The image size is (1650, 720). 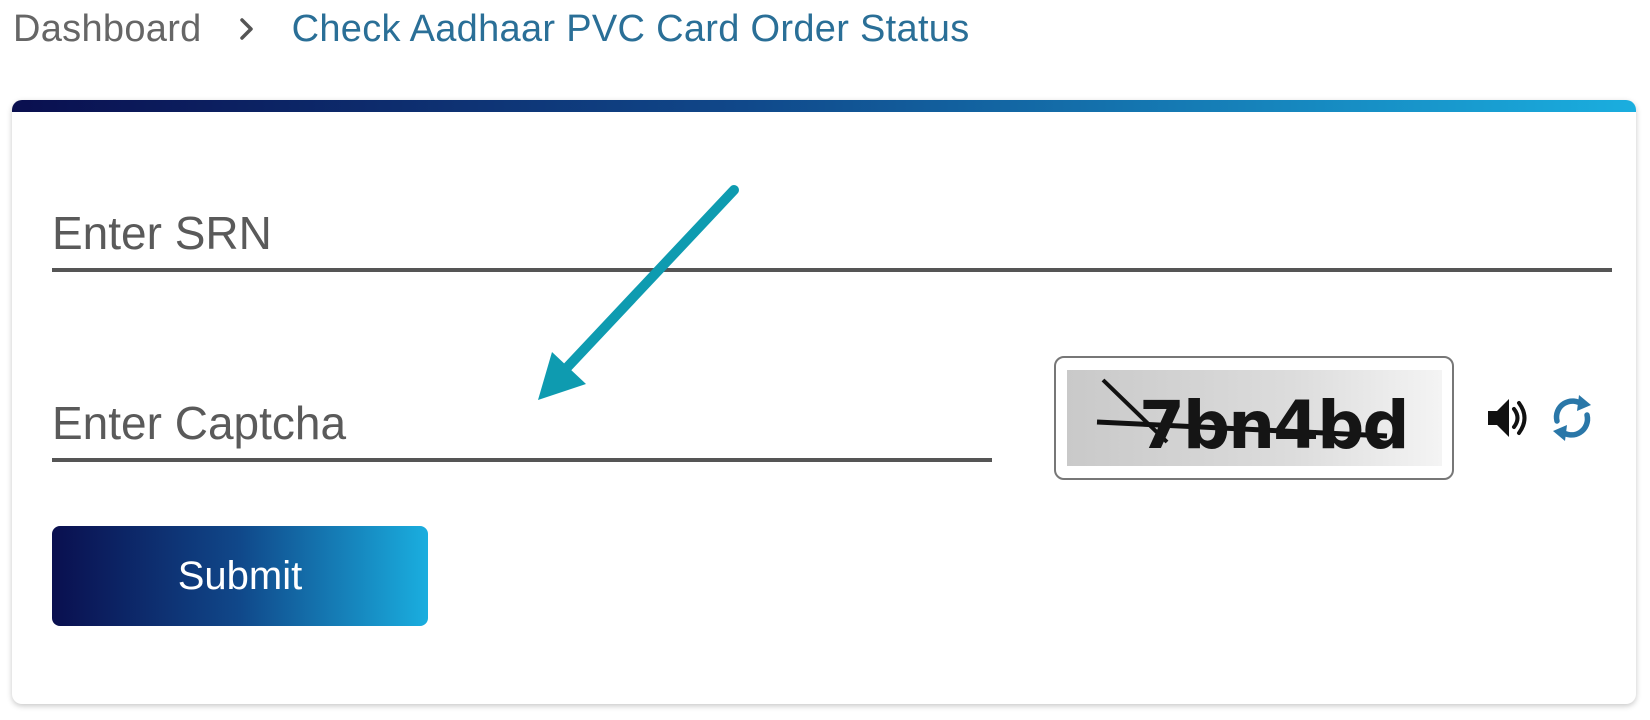 I want to click on srn-input, so click(x=832, y=235).